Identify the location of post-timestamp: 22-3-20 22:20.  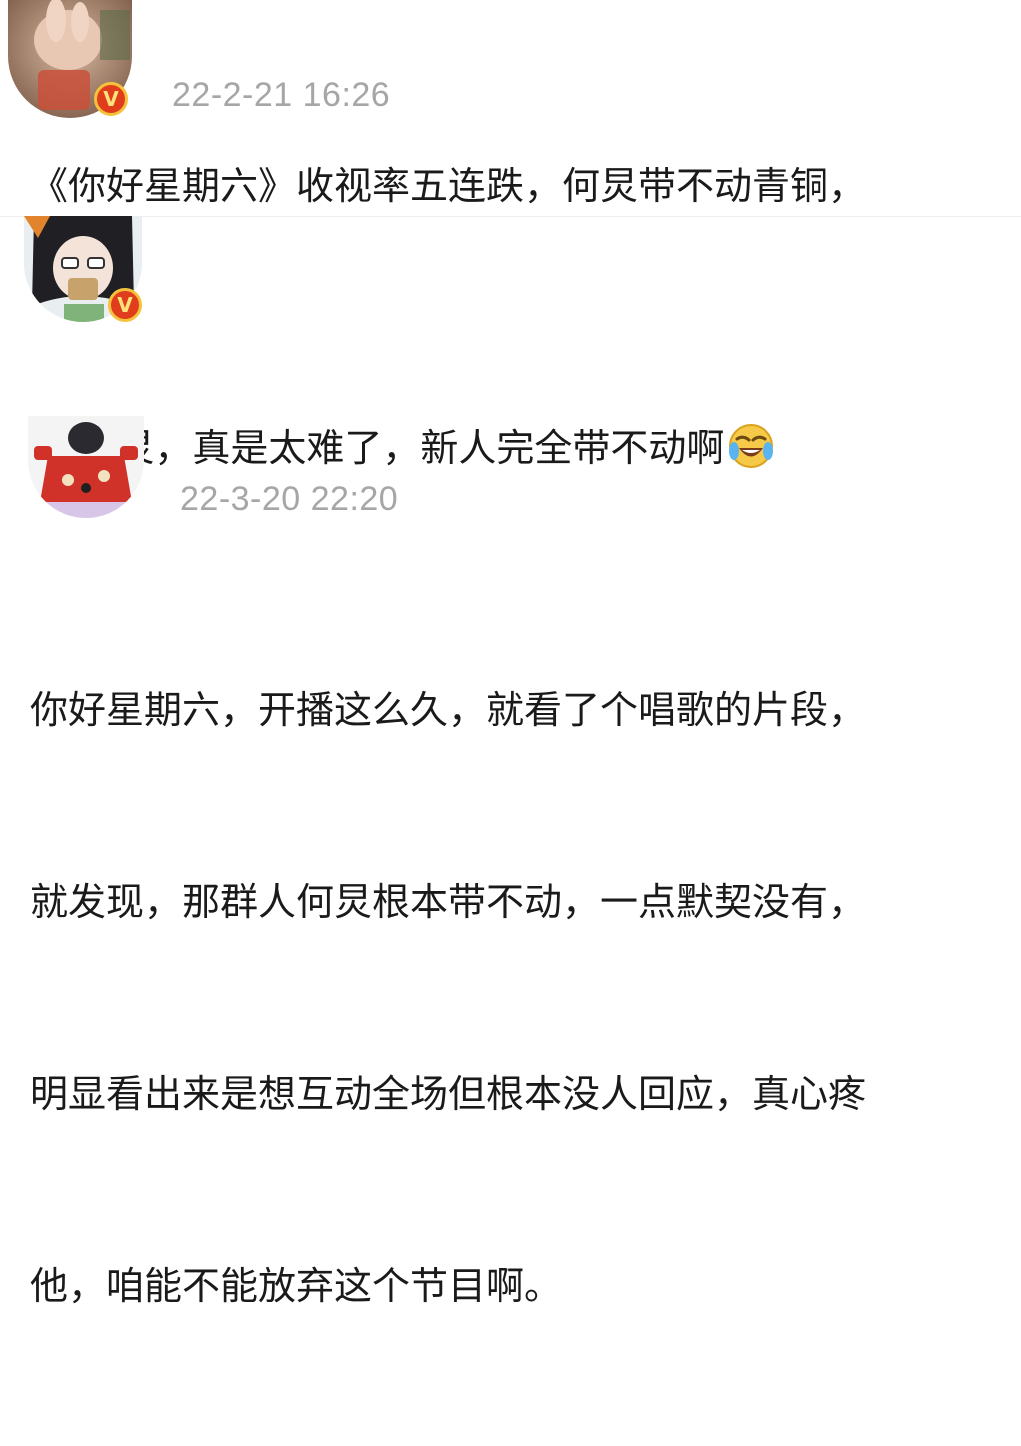
(289, 499).